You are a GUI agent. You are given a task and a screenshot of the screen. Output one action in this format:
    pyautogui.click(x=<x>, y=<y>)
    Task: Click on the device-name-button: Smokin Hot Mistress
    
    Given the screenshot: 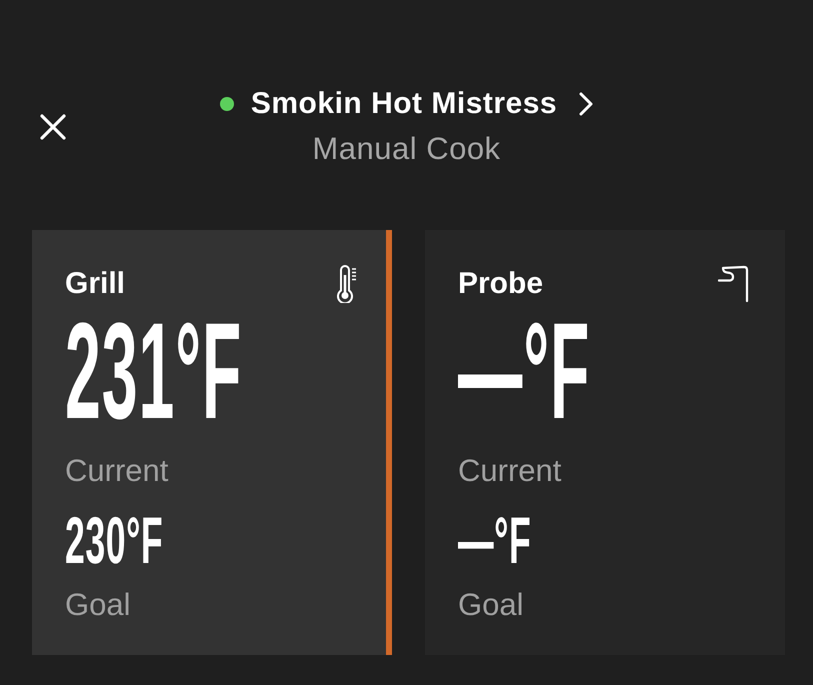 What is the action you would take?
    pyautogui.click(x=422, y=104)
    